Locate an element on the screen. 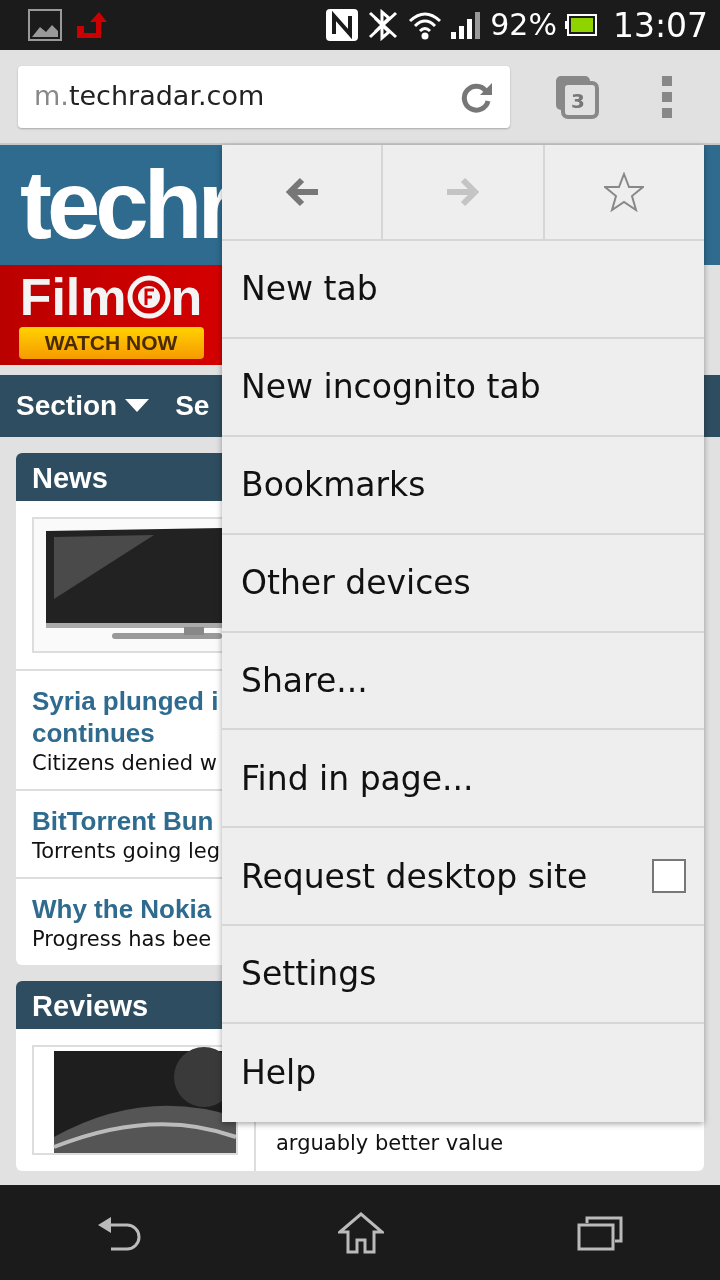  checkbox is located at coordinates (669, 876).